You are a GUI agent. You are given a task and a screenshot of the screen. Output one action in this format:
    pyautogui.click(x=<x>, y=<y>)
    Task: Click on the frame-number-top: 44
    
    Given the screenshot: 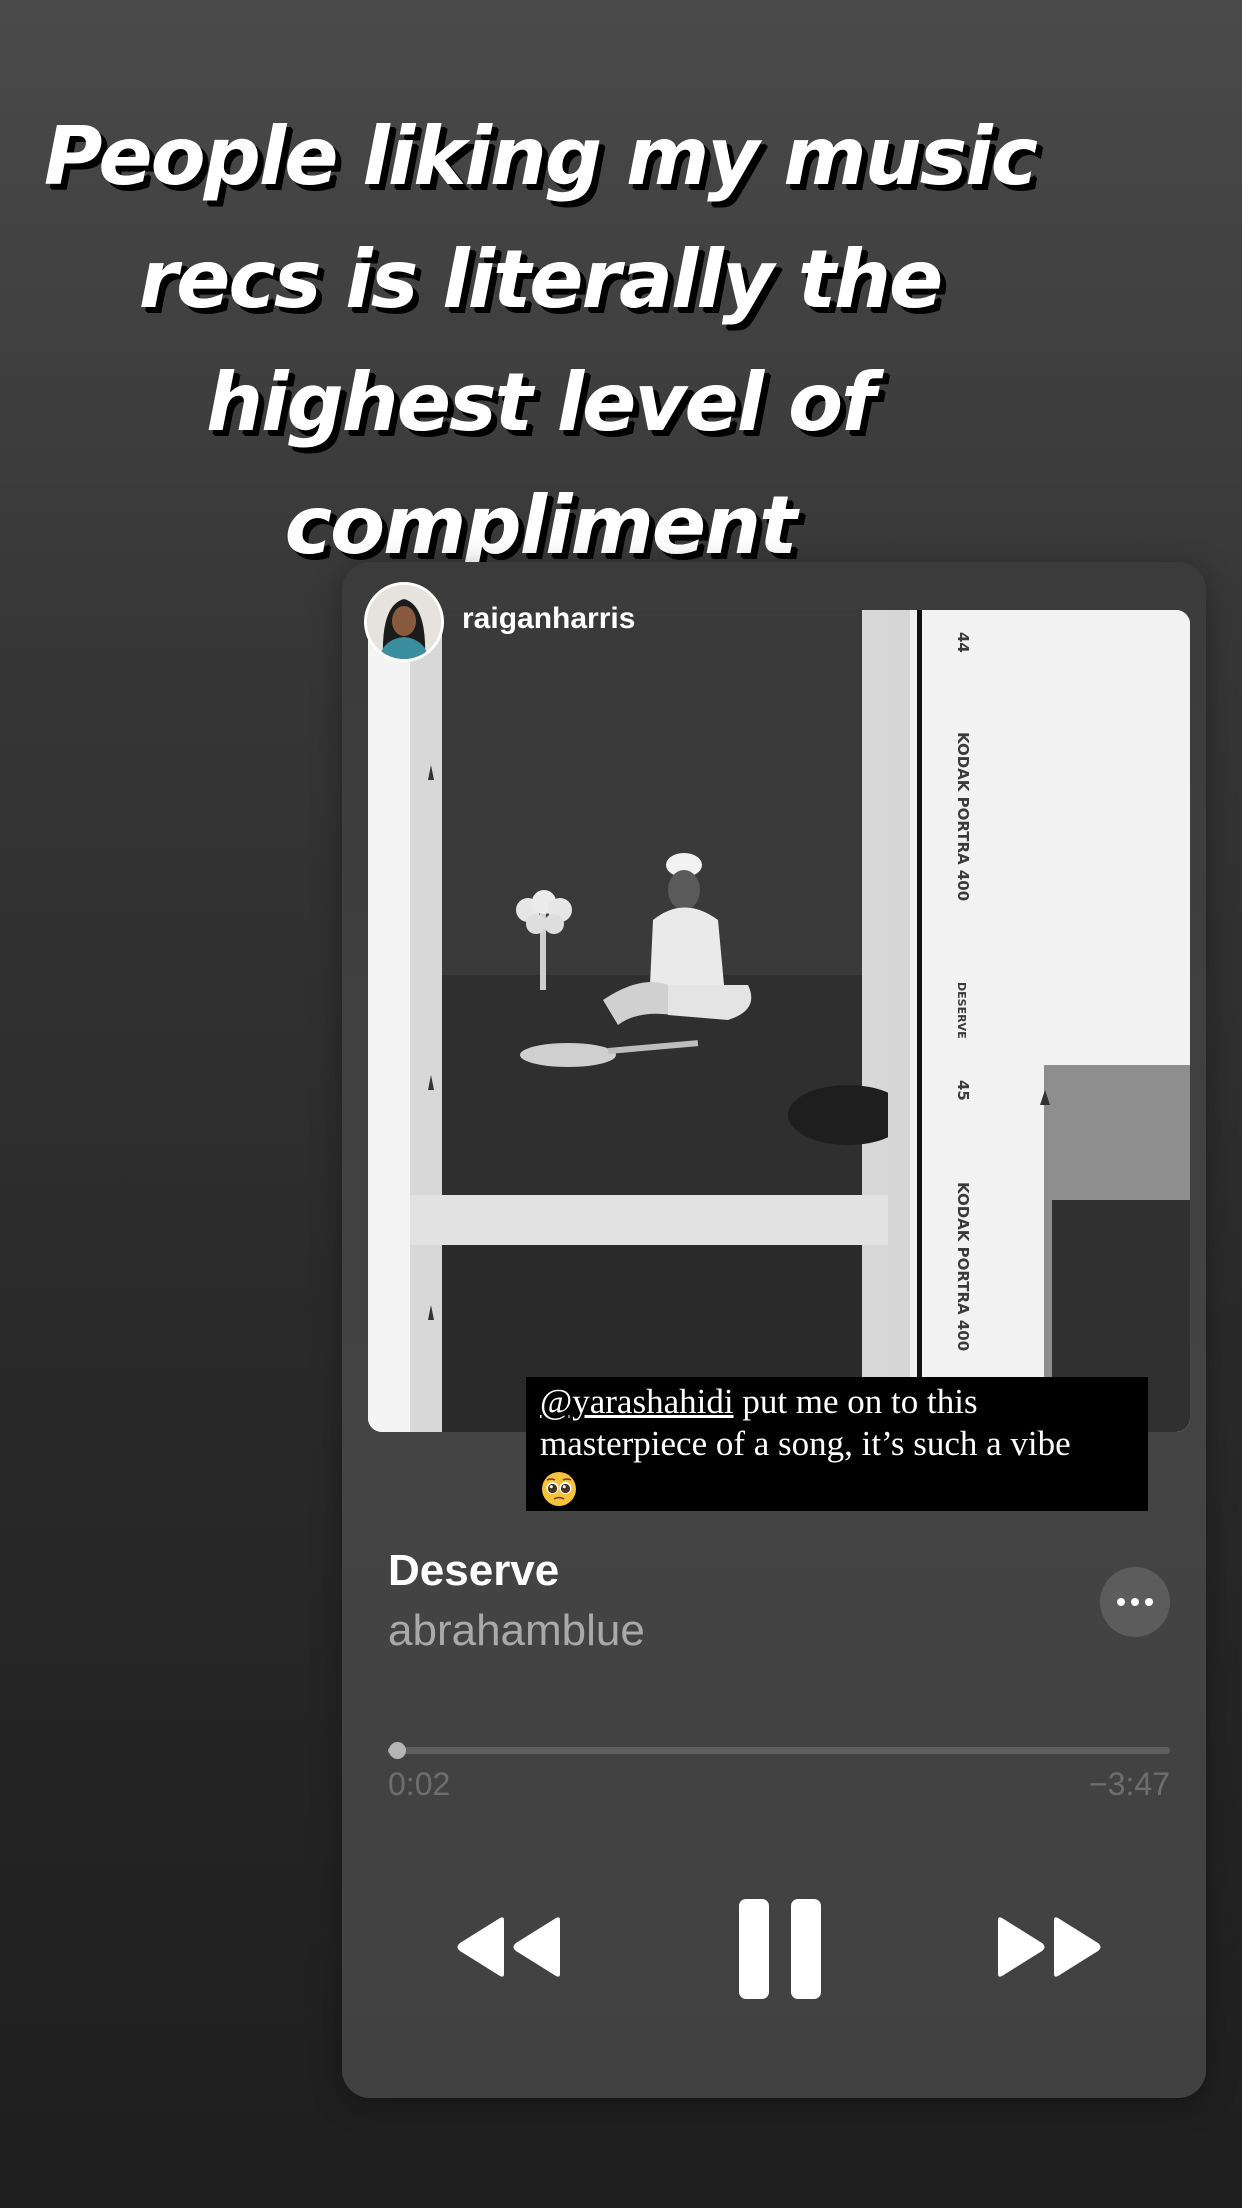 What is the action you would take?
    pyautogui.click(x=963, y=642)
    